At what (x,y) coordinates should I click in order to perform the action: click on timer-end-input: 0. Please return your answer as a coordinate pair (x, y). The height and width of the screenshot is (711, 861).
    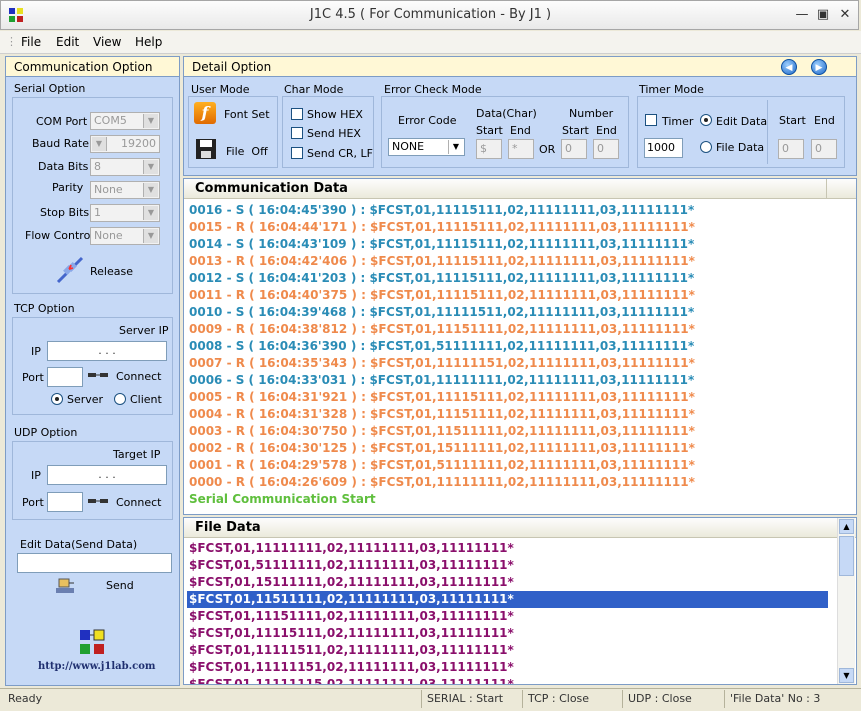
    Looking at the image, I should click on (824, 149).